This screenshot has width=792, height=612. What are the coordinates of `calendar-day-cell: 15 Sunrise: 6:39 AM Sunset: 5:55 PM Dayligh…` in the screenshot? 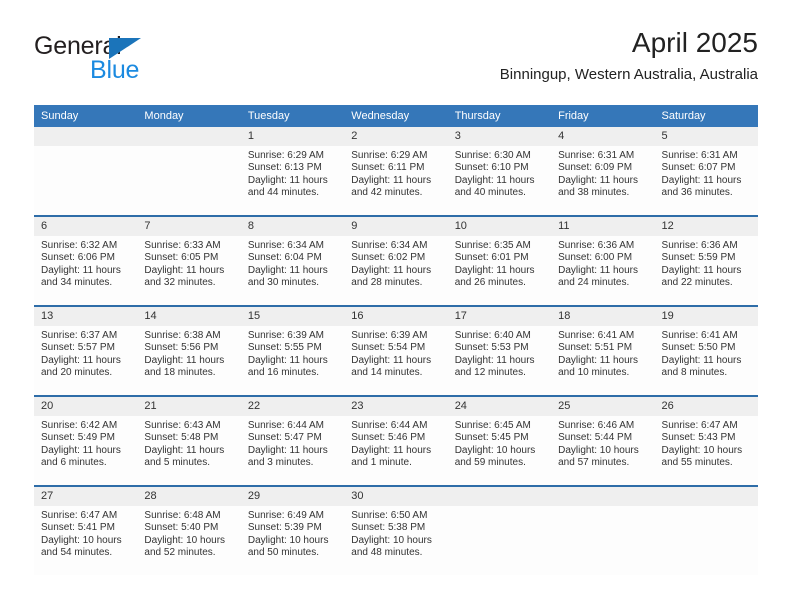 It's located at (292, 350).